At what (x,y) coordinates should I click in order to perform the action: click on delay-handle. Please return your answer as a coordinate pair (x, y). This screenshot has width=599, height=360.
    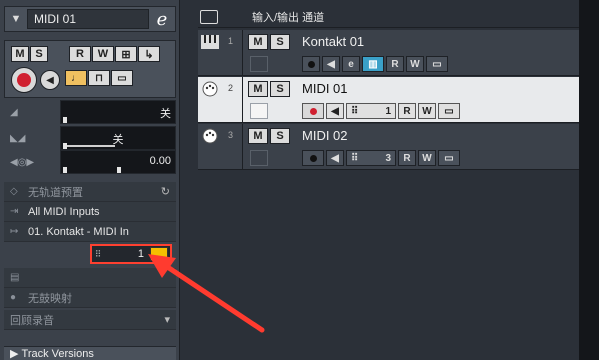
    Looking at the image, I should click on (119, 170).